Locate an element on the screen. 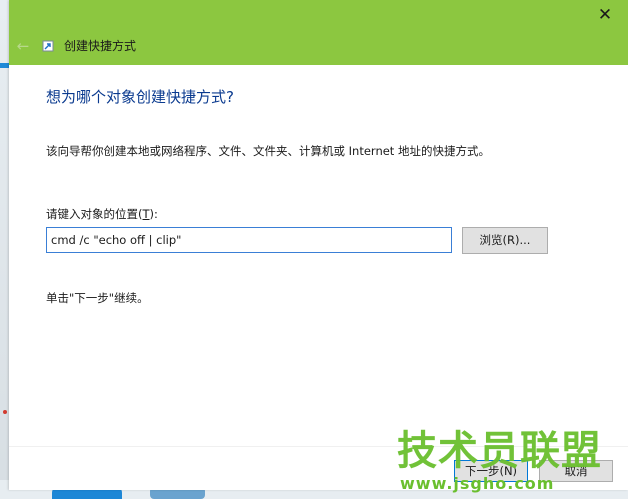  shortcut-icon is located at coordinates (48, 46).